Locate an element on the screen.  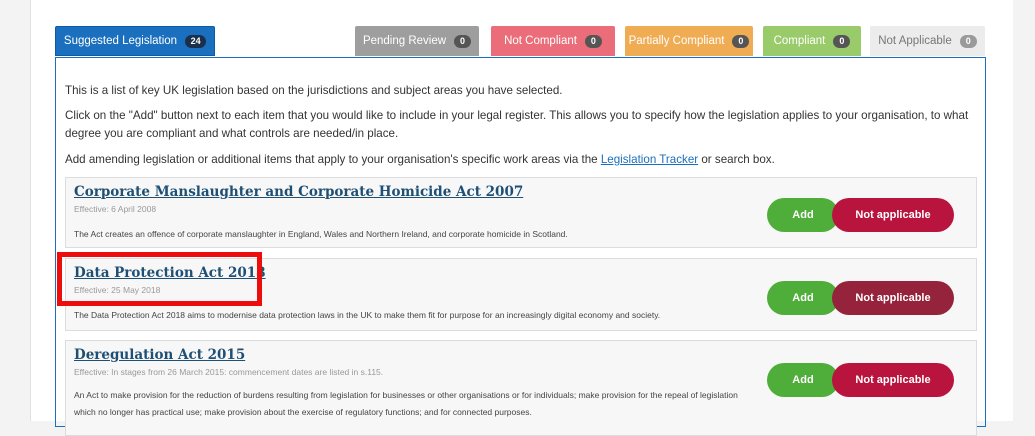
amending-text-after: or search box. is located at coordinates (736, 159).